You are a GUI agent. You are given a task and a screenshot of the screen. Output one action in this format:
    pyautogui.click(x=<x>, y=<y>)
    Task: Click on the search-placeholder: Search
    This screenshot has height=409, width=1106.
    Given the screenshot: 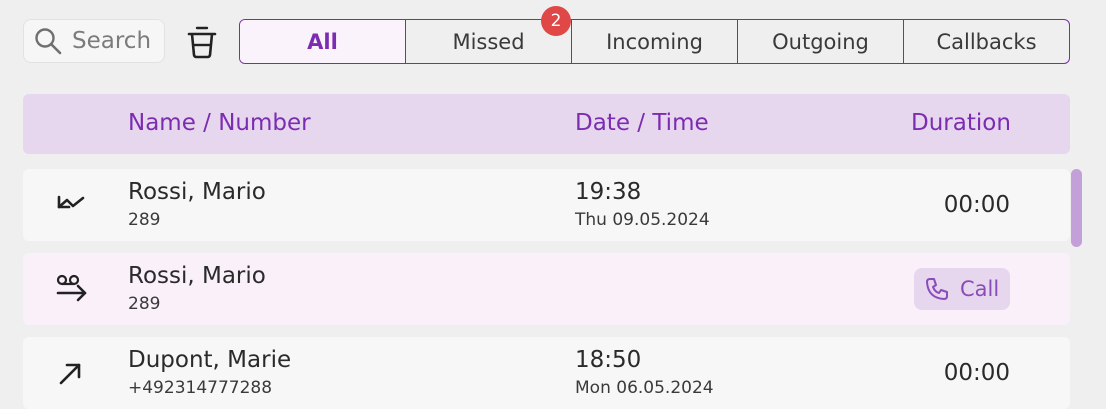 What is the action you would take?
    pyautogui.click(x=112, y=41)
    